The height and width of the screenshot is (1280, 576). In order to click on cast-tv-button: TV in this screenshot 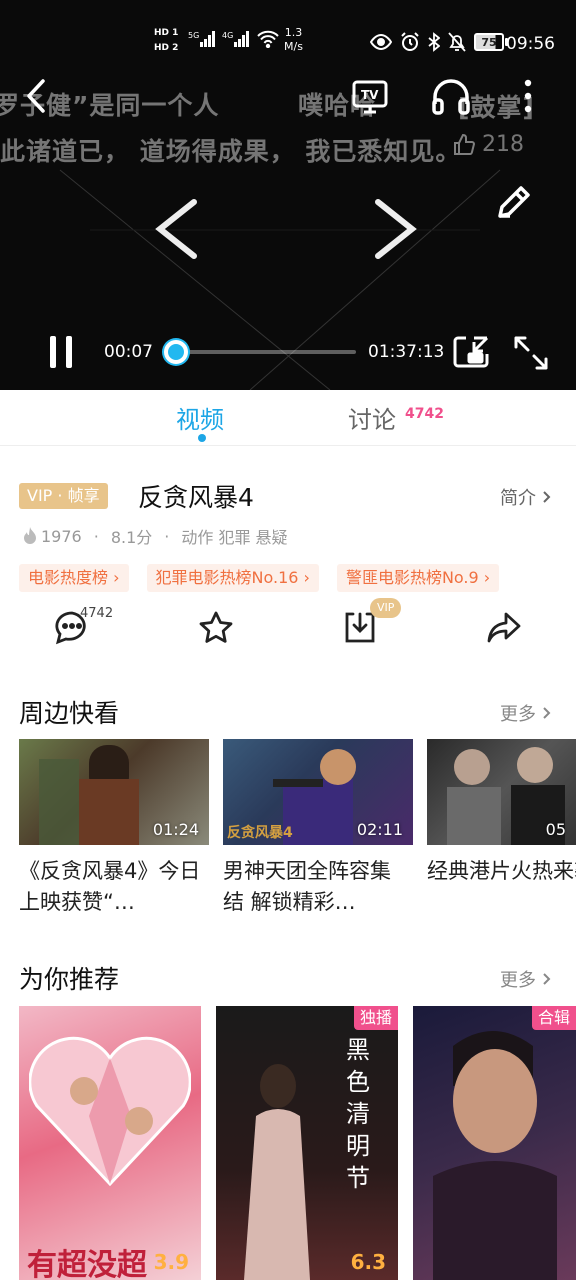, I will do `click(370, 98)`.